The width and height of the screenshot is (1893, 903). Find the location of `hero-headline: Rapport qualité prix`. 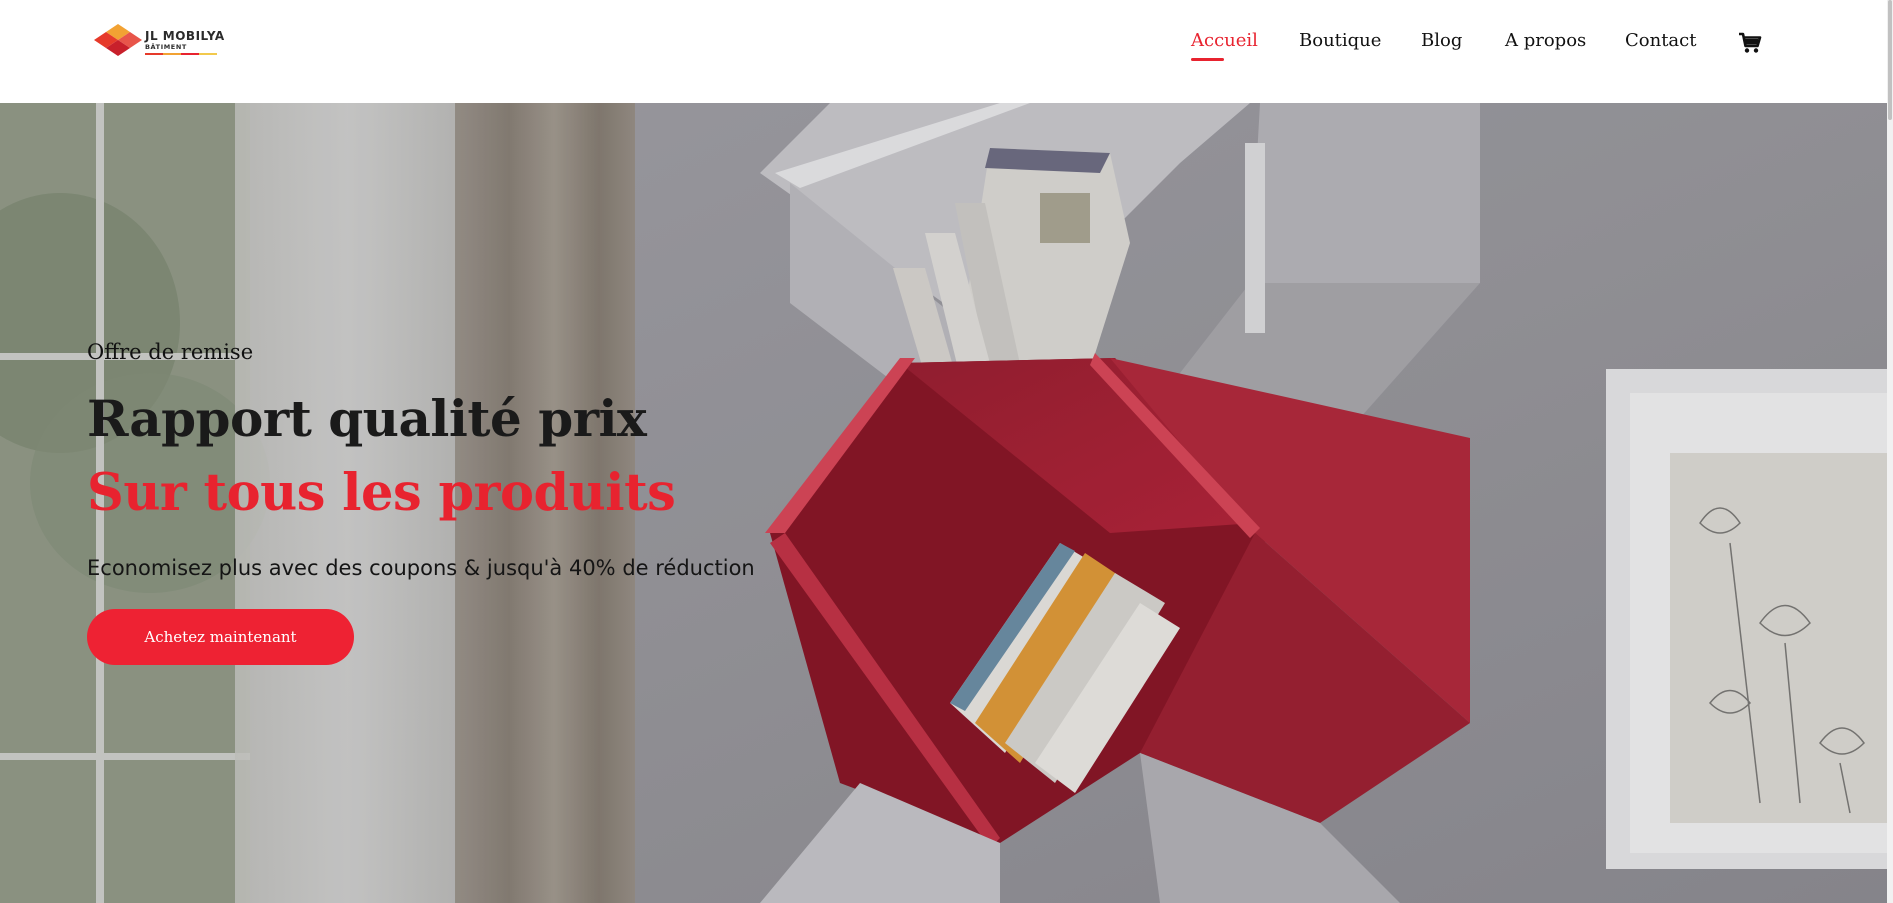

hero-headline: Rapport qualité prix is located at coordinates (367, 418).